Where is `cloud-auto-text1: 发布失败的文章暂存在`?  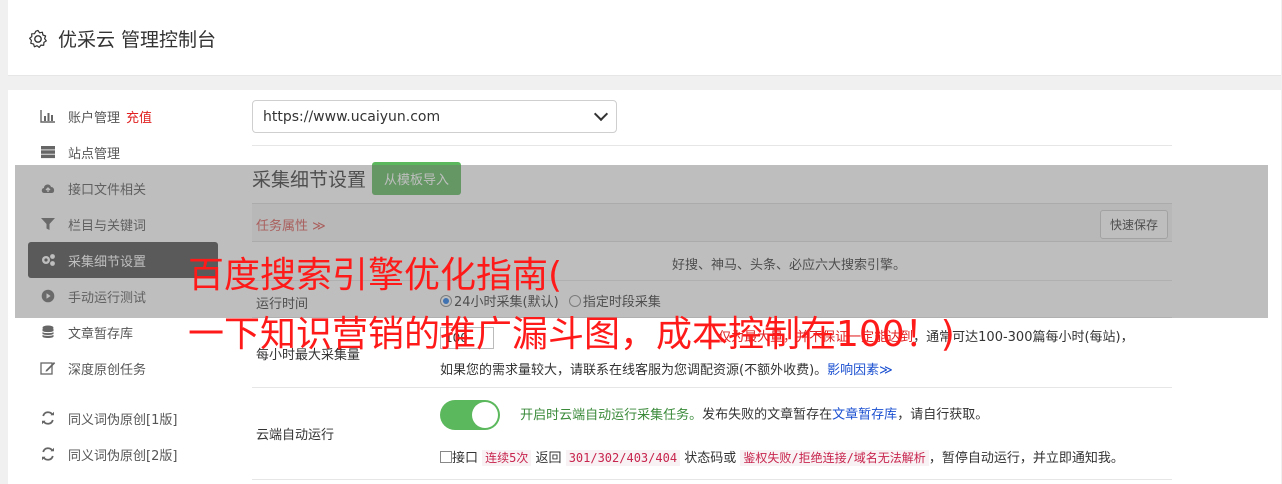 cloud-auto-text1: 发布失败的文章暂存在 is located at coordinates (767, 415).